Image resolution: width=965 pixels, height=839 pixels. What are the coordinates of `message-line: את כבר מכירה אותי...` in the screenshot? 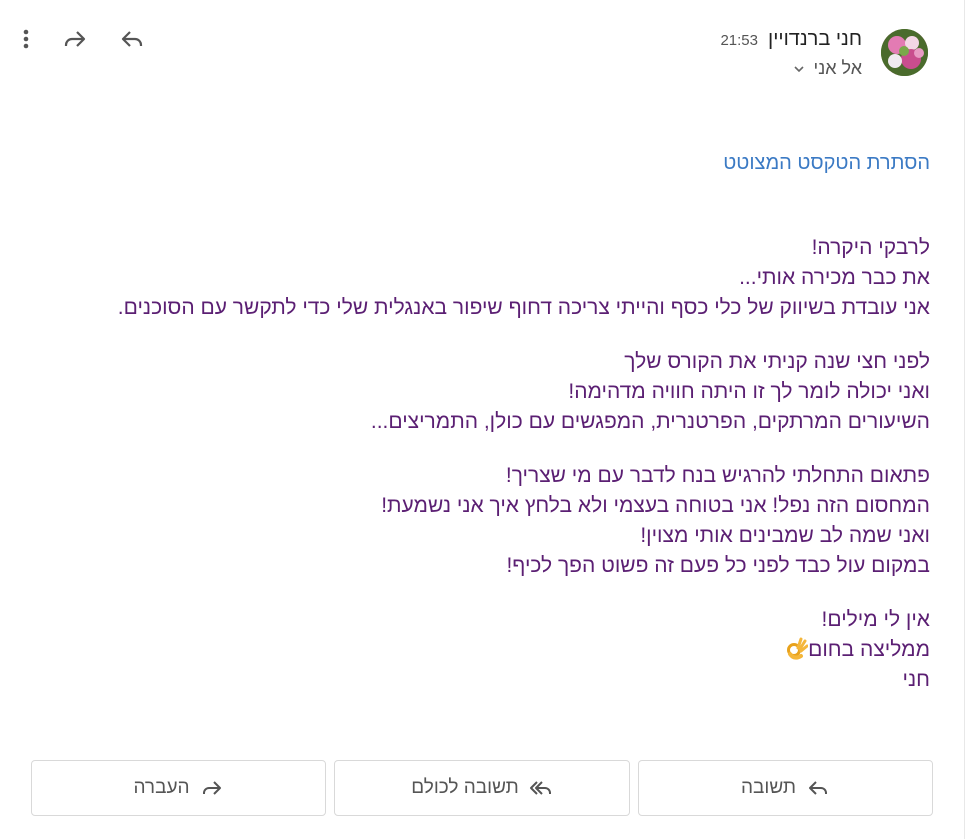 It's located at (834, 277).